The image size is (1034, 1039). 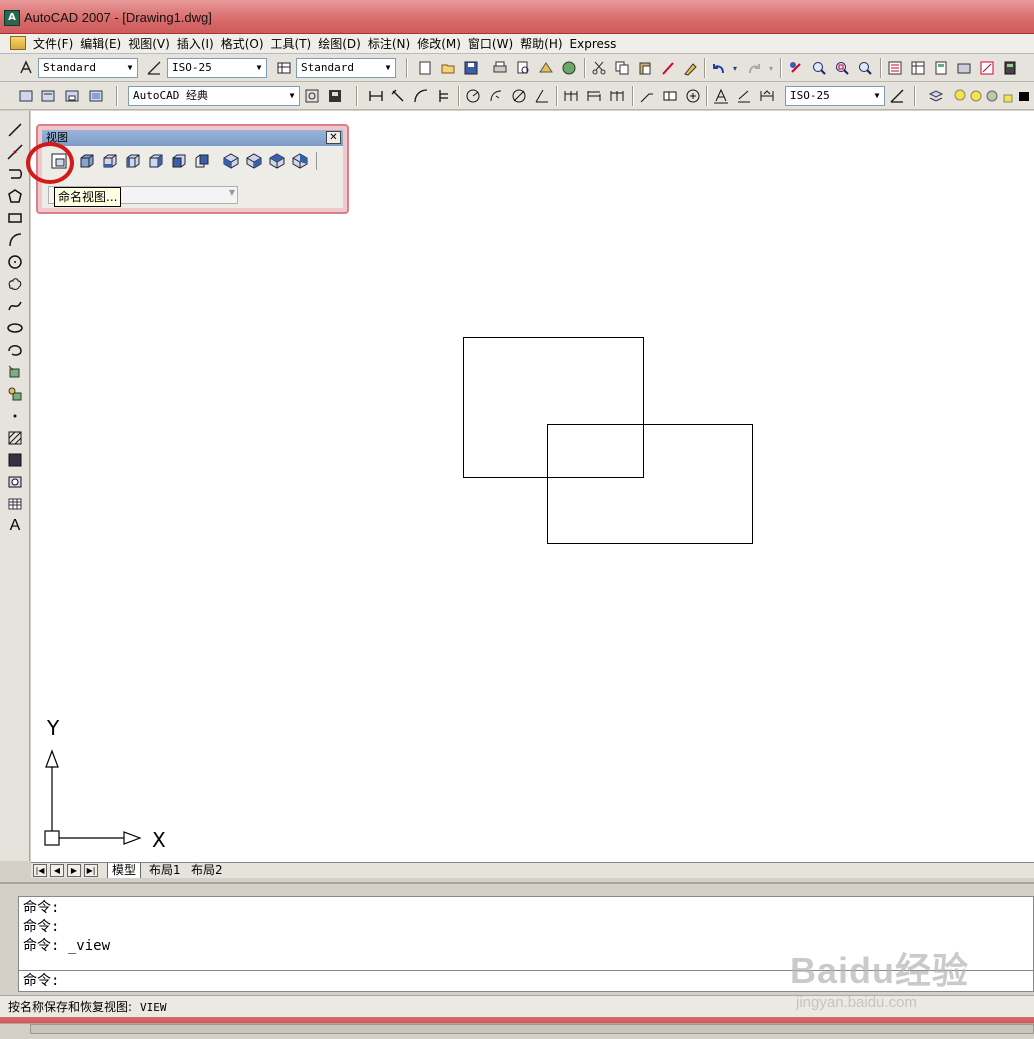 I want to click on publish-icon, so click(x=546, y=68).